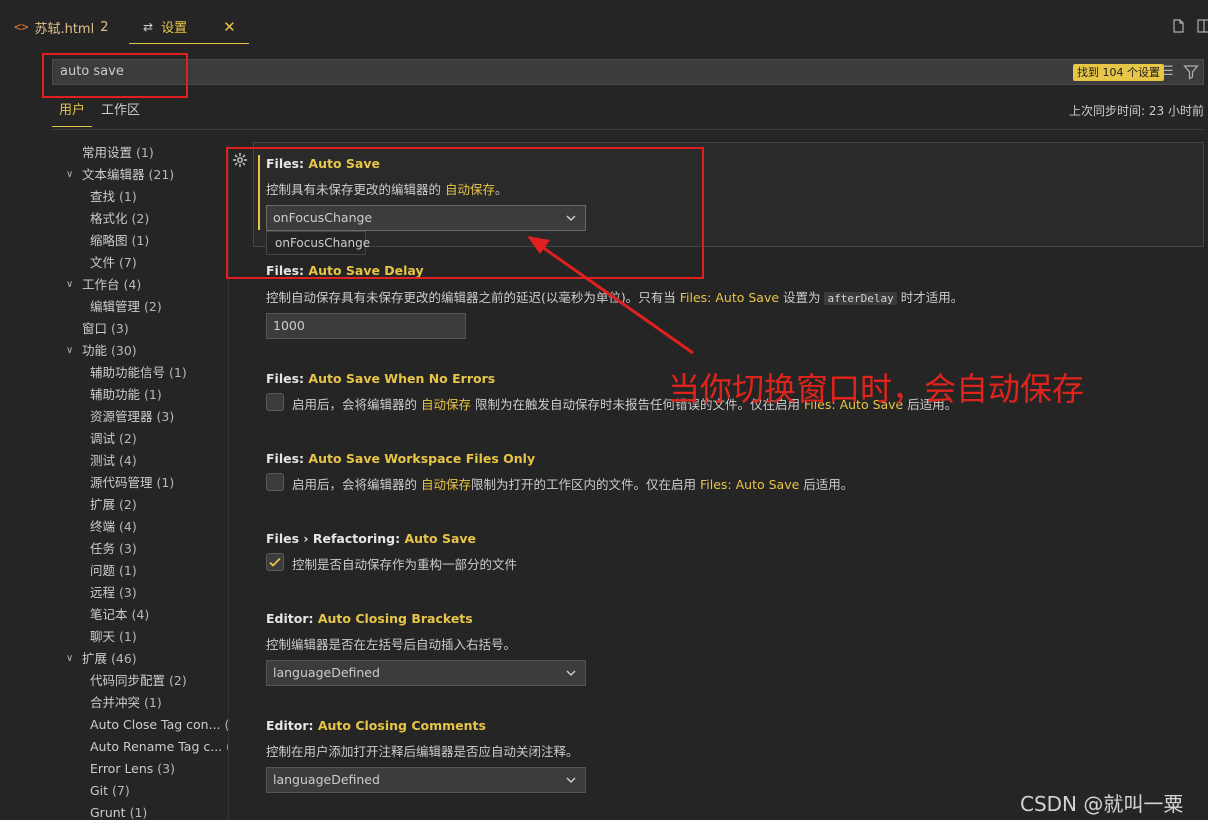  What do you see at coordinates (120, 111) in the screenshot?
I see `tab-workspace-settings: 工作区` at bounding box center [120, 111].